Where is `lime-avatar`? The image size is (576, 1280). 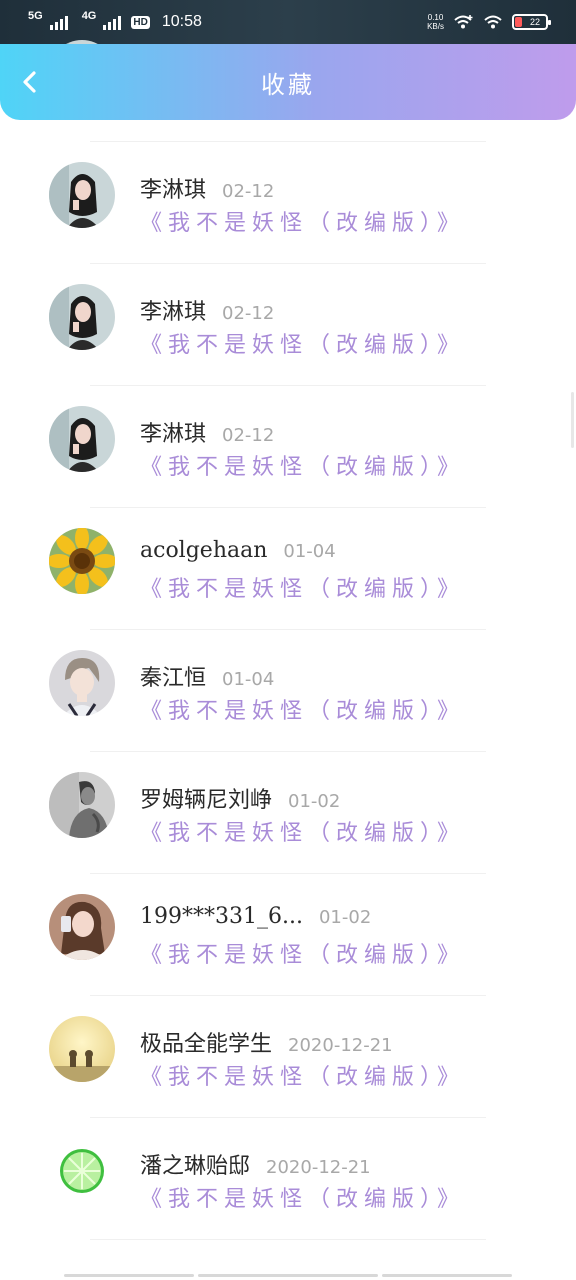 lime-avatar is located at coordinates (82, 1171).